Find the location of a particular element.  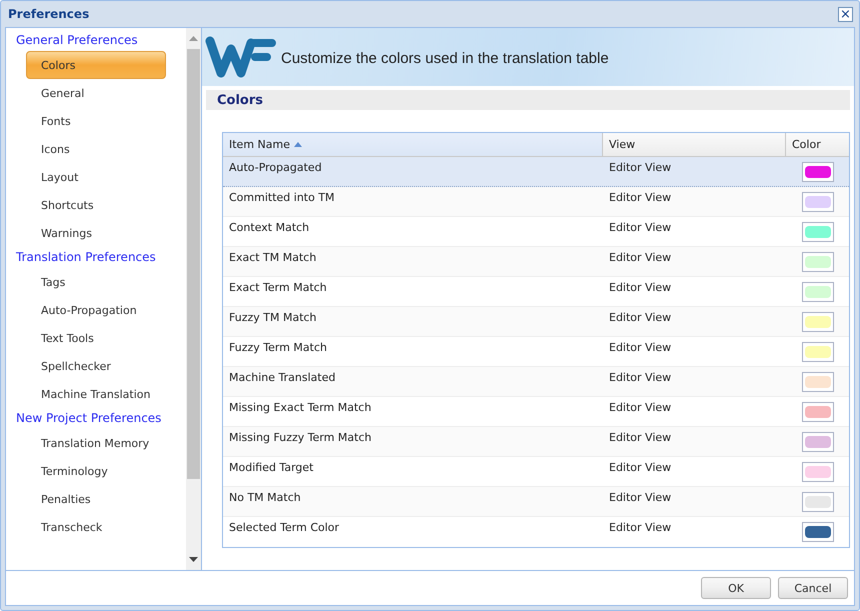

scroll-down-icon is located at coordinates (193, 559).